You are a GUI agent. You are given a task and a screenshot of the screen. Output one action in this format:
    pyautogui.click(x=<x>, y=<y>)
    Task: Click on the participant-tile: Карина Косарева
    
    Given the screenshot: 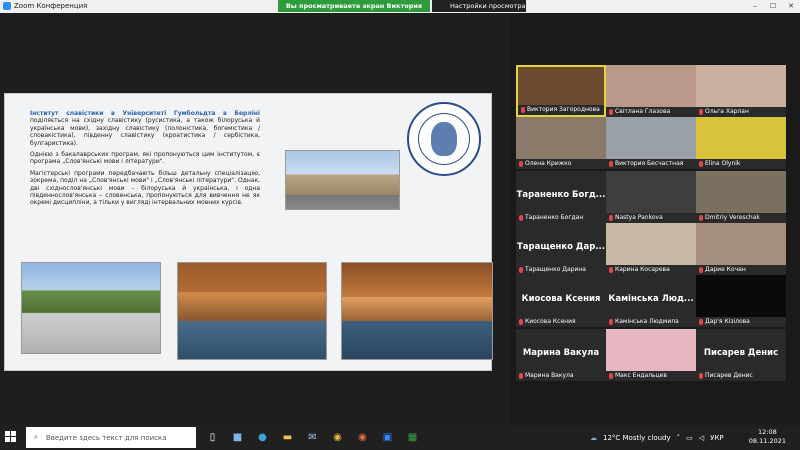 What is the action you would take?
    pyautogui.click(x=651, y=249)
    